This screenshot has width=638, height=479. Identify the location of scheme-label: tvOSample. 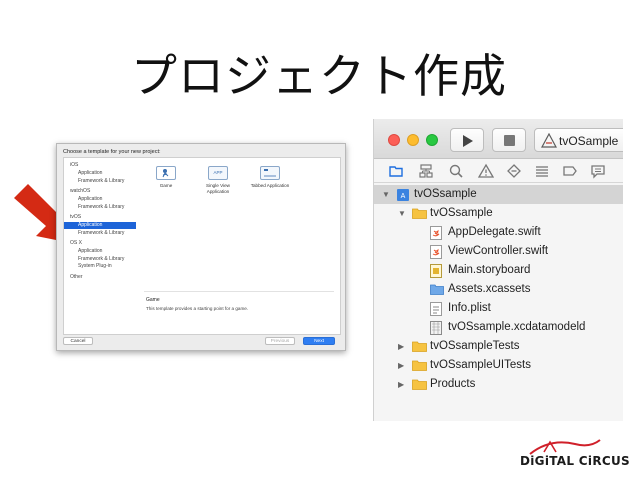
(589, 141).